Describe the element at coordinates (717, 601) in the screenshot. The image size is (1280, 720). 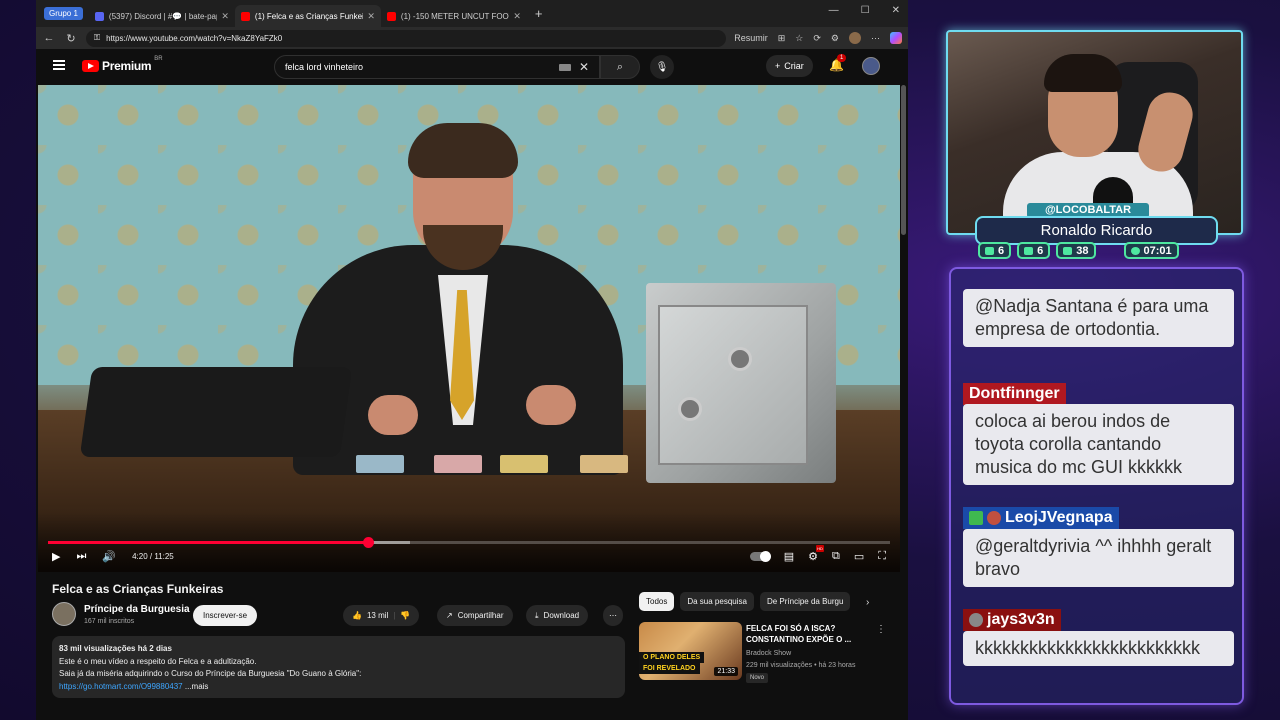
I see `chip-from-search: Da sua pesquisa` at that location.